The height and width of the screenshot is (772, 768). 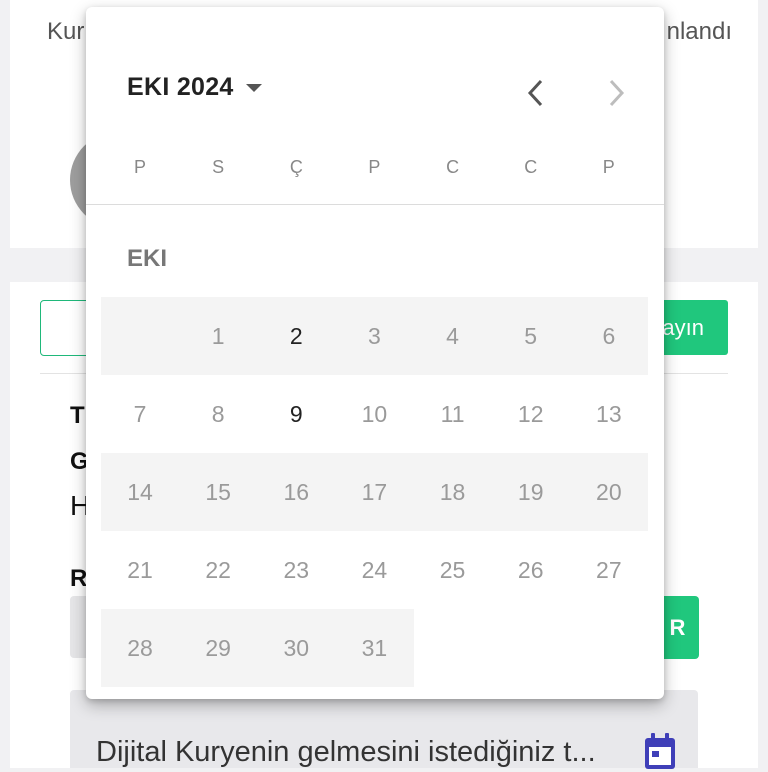 I want to click on previous-month-button, so click(x=536, y=93).